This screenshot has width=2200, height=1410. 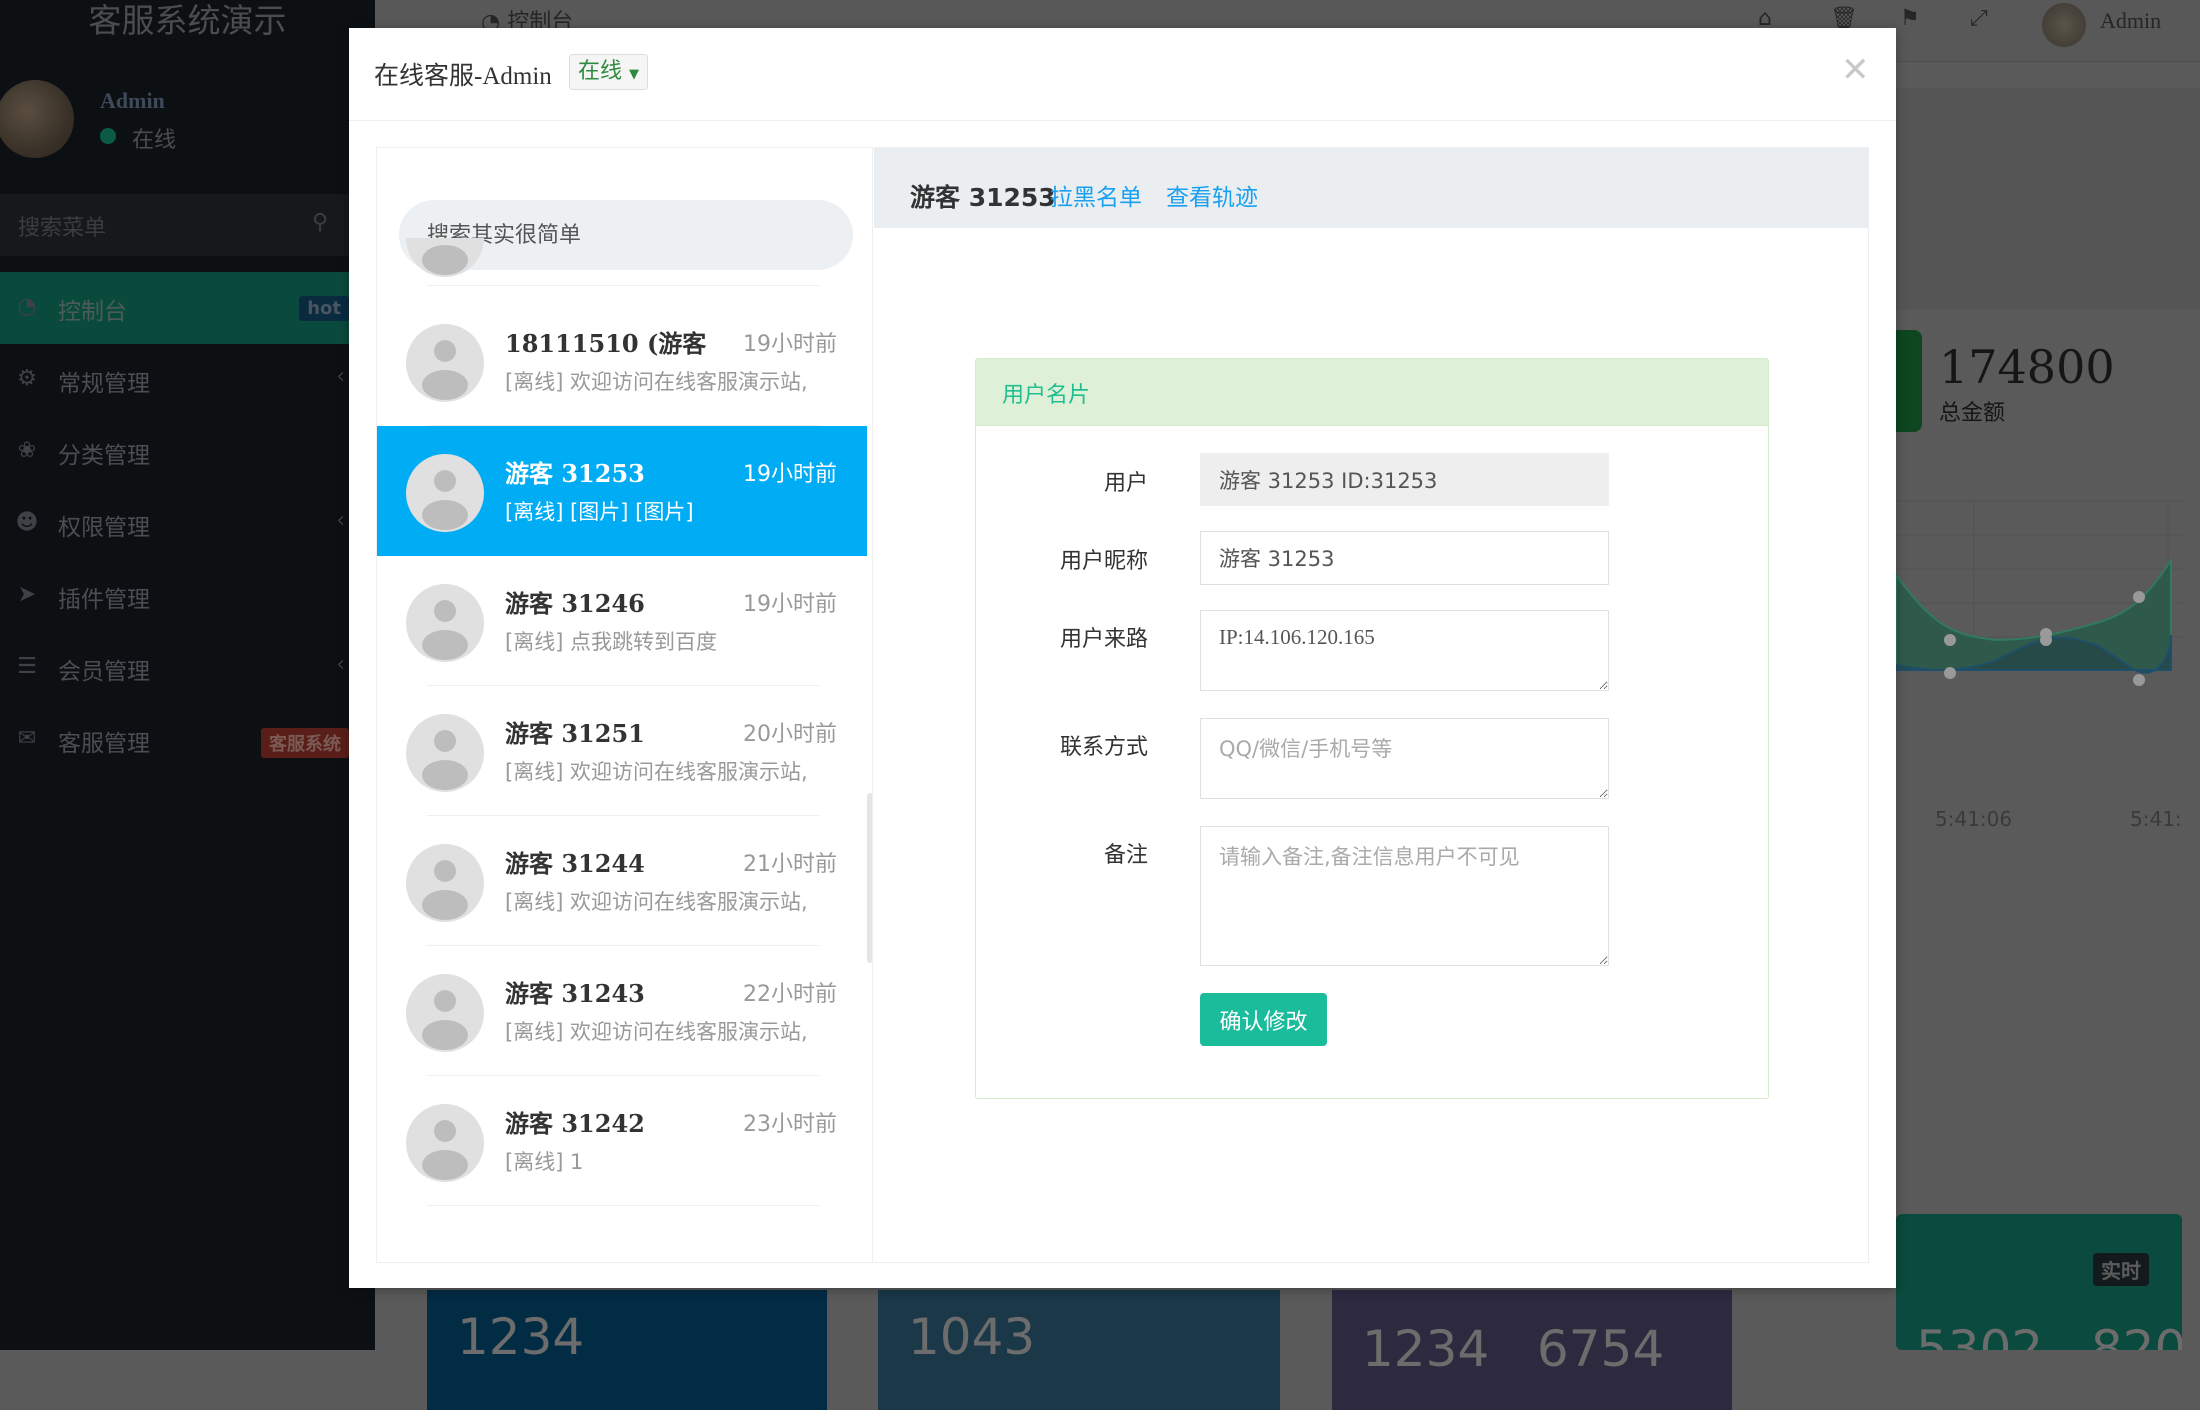 What do you see at coordinates (92, 312) in the screenshot?
I see `sidebar-item-label: 控制台` at bounding box center [92, 312].